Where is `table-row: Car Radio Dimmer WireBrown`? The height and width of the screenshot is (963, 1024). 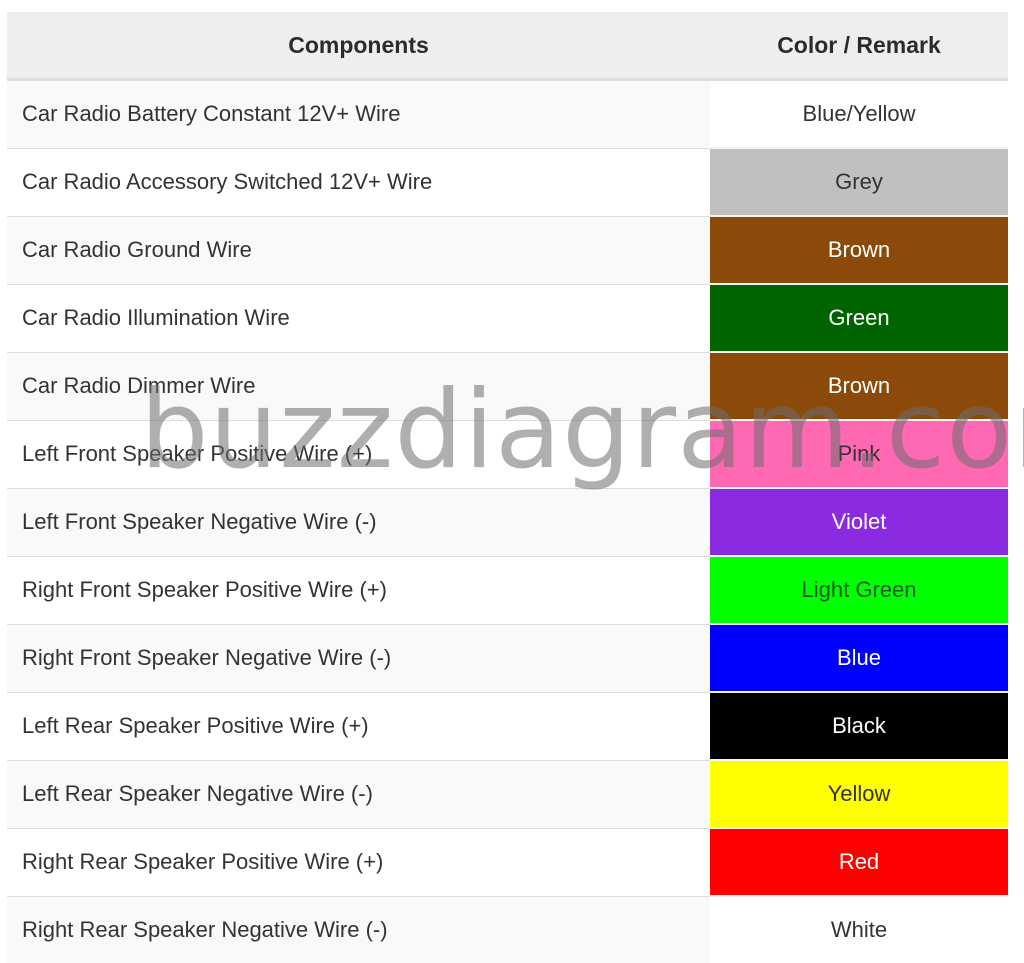 table-row: Car Radio Dimmer WireBrown is located at coordinates (507, 386).